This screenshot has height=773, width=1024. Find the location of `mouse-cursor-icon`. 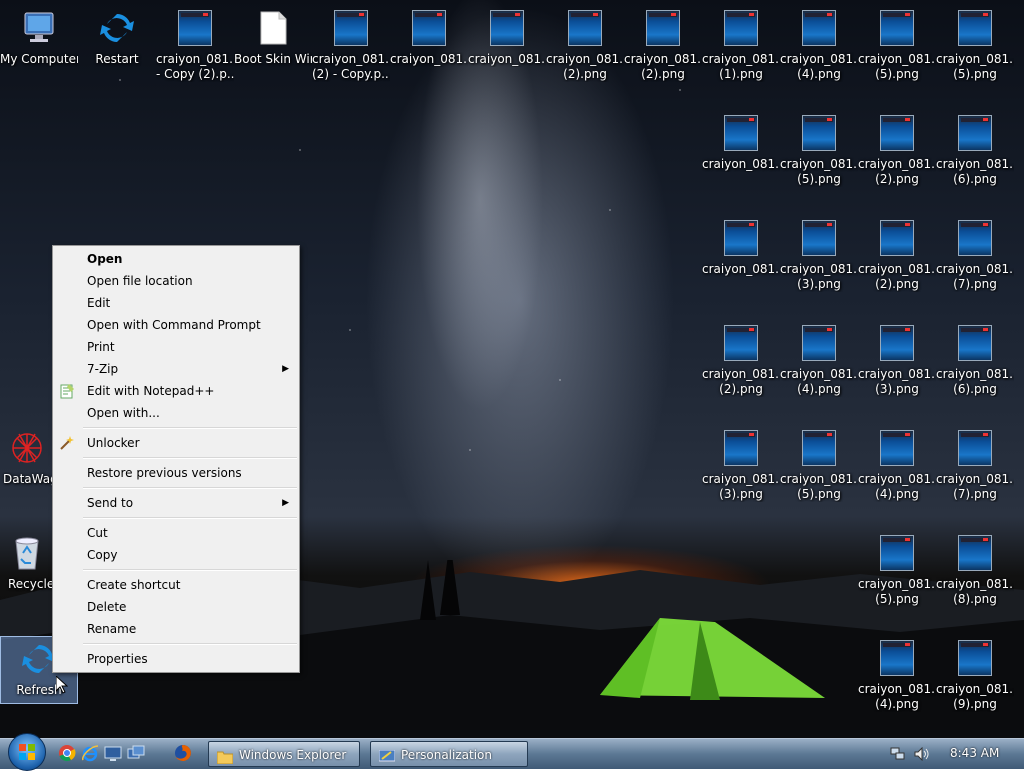

mouse-cursor-icon is located at coordinates (62, 685).